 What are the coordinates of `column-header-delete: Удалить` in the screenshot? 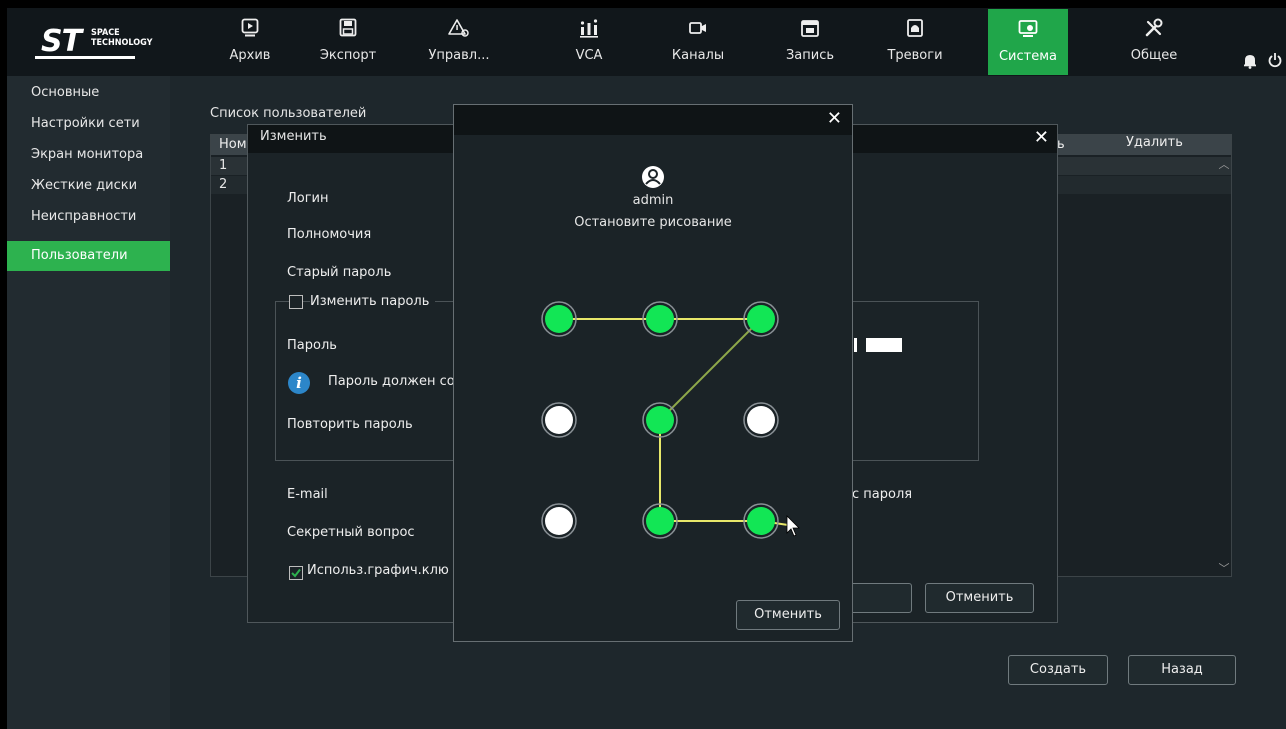 It's located at (1154, 142).